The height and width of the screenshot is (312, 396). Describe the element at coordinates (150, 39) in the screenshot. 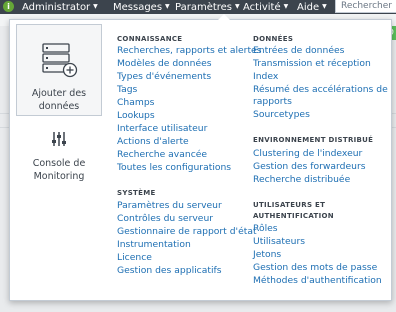

I see `section-heading-knowledge: CONNAISSANCE` at that location.